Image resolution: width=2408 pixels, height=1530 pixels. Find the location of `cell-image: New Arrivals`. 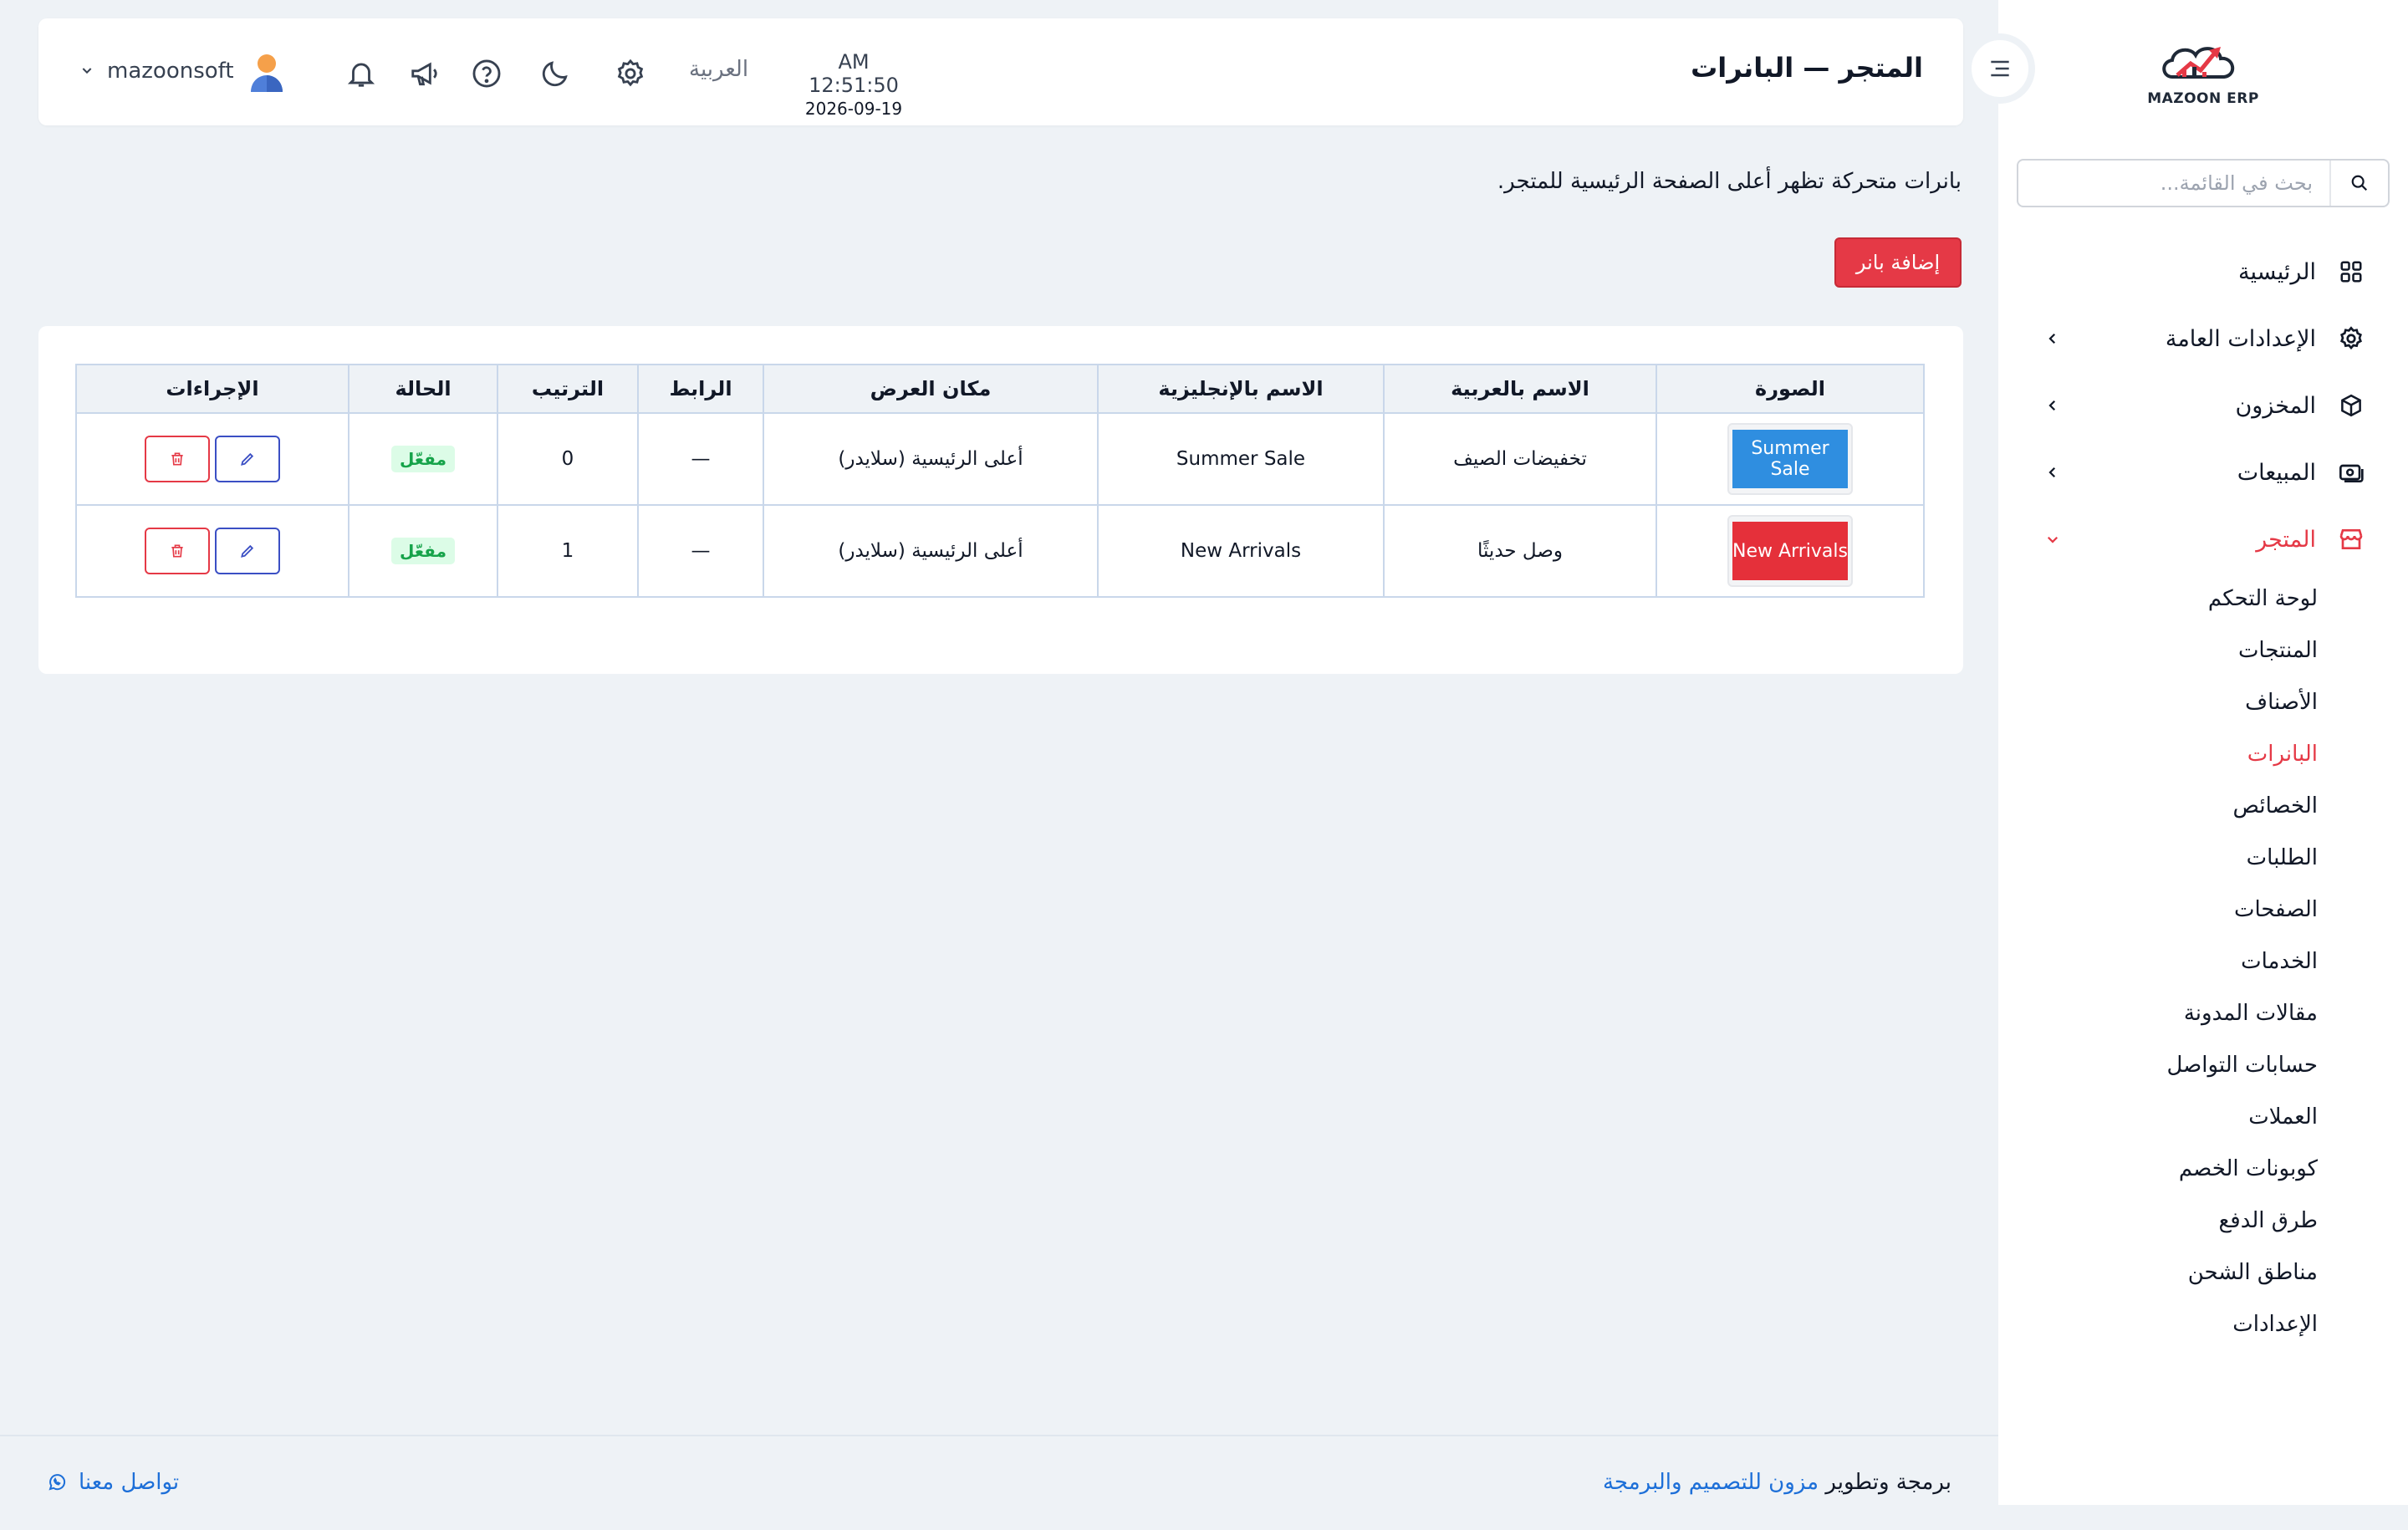

cell-image: New Arrivals is located at coordinates (1791, 551).